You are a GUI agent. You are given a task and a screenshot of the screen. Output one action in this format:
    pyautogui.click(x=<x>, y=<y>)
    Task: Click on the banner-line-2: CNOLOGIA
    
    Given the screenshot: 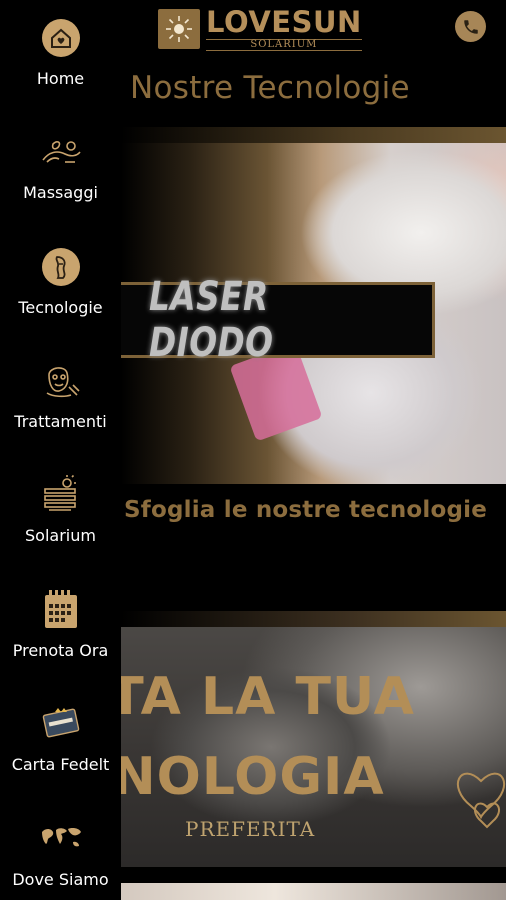 What is the action you would take?
    pyautogui.click(x=253, y=777)
    